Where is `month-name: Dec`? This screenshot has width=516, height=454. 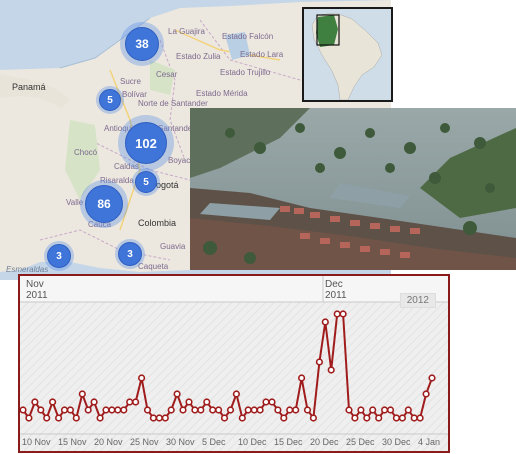
month-name: Dec is located at coordinates (334, 284).